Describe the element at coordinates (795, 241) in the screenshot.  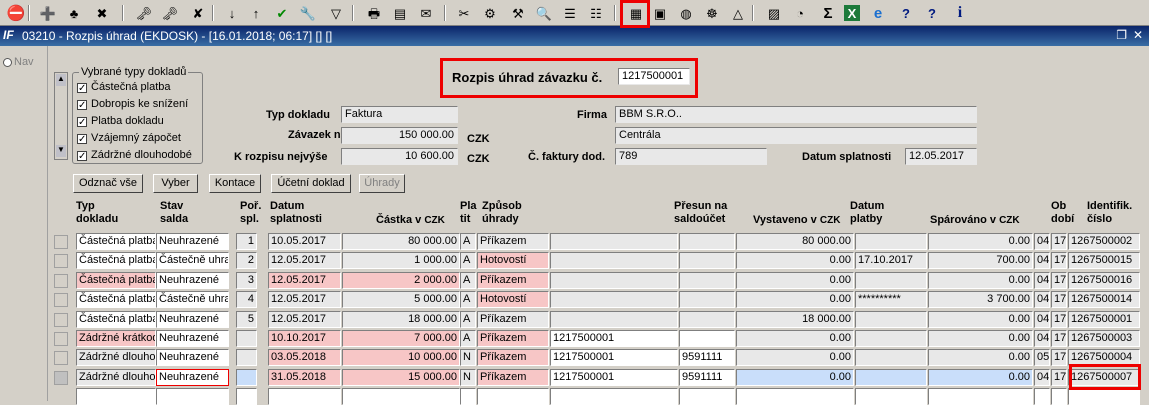
I see `vystaveno-cell: 80 000.00` at that location.